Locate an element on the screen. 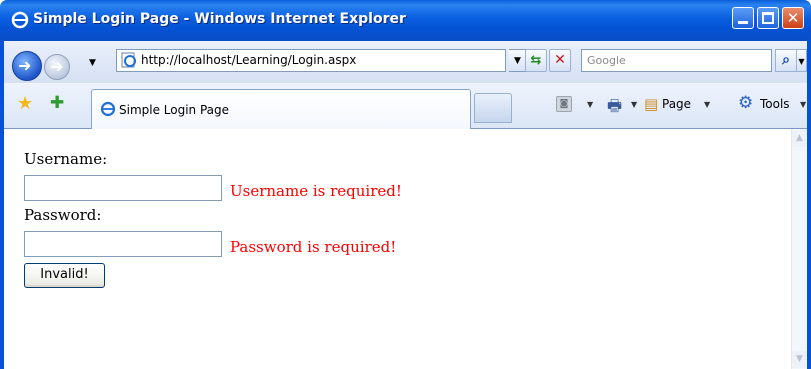  close-button: ✕ is located at coordinates (793, 18).